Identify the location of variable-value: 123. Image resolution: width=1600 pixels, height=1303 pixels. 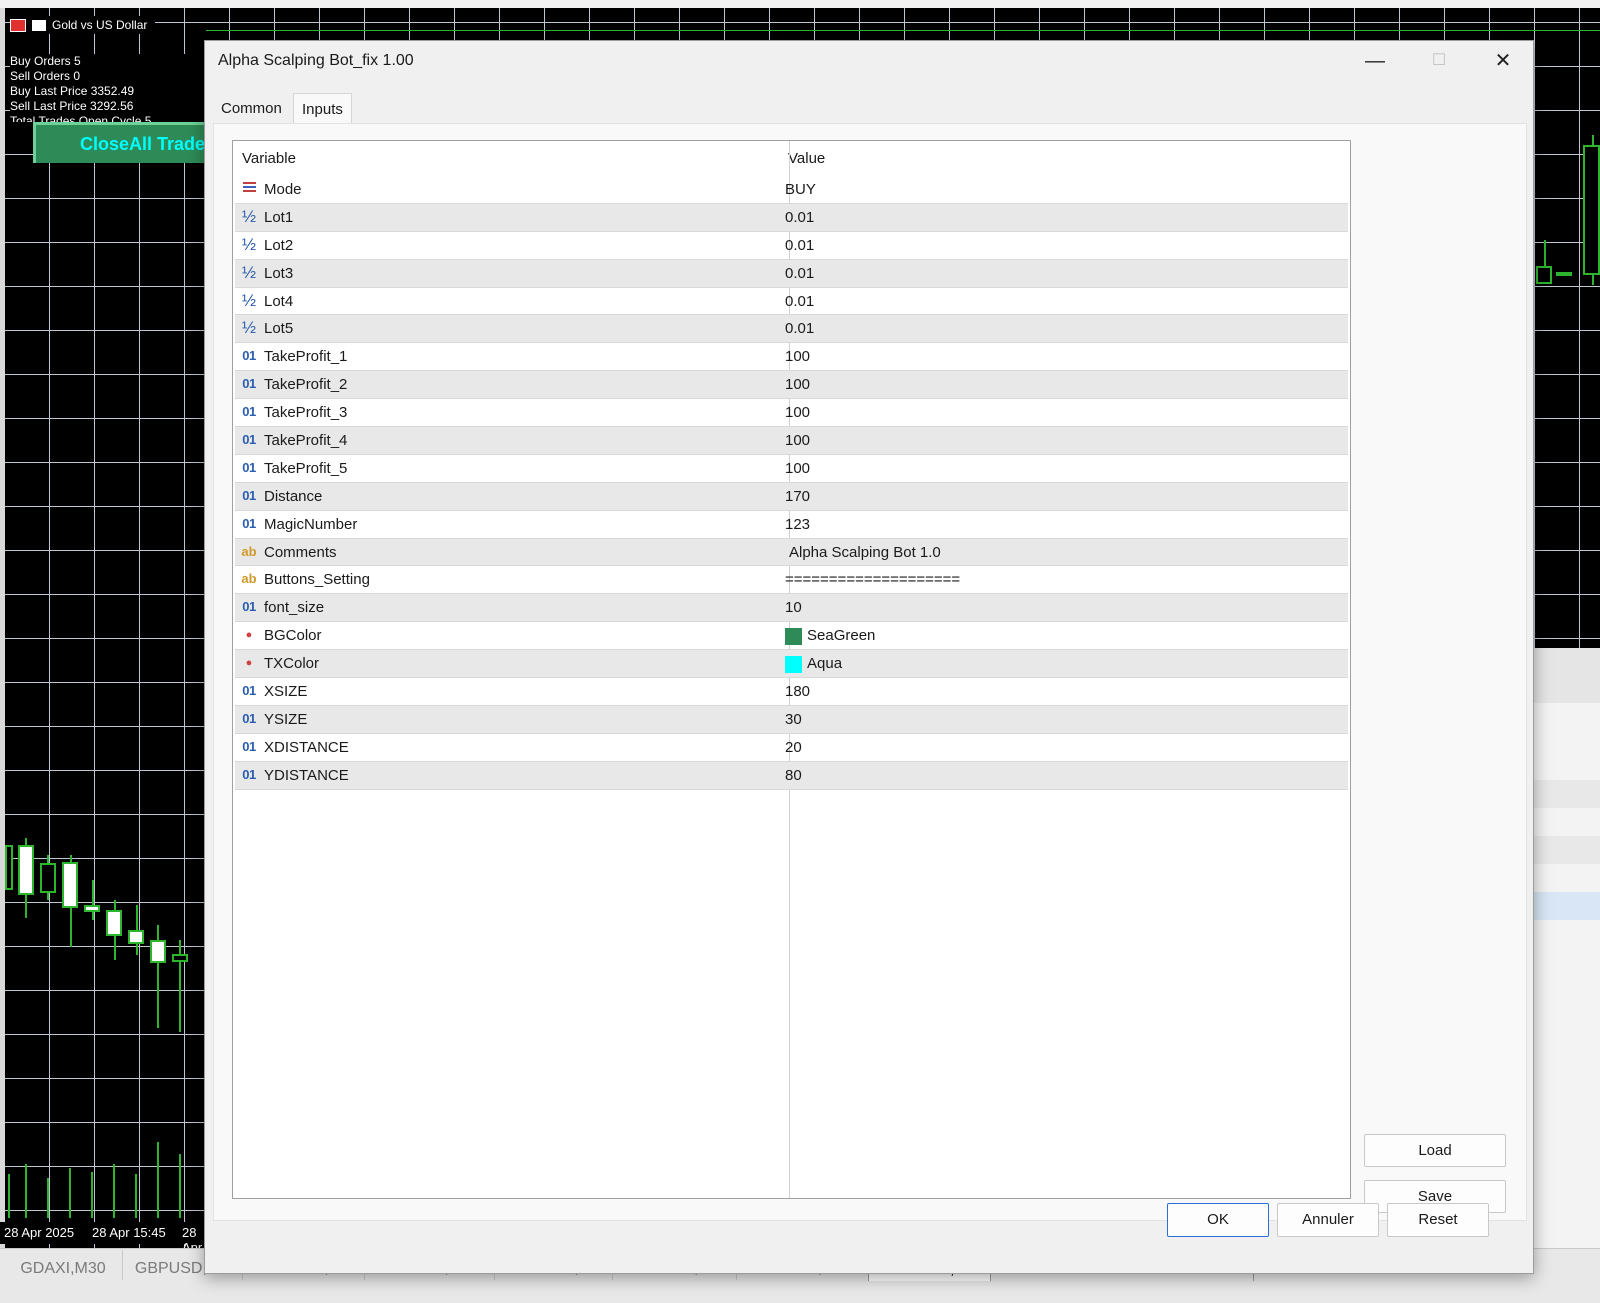
(797, 525).